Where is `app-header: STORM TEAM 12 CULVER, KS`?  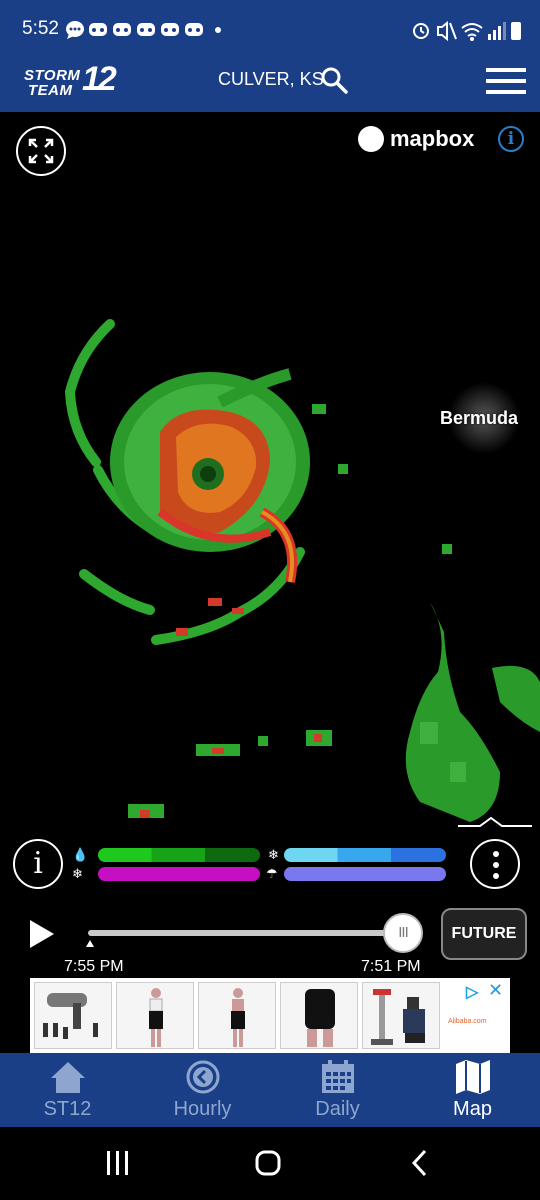 app-header: STORM TEAM 12 CULVER, KS is located at coordinates (270, 84).